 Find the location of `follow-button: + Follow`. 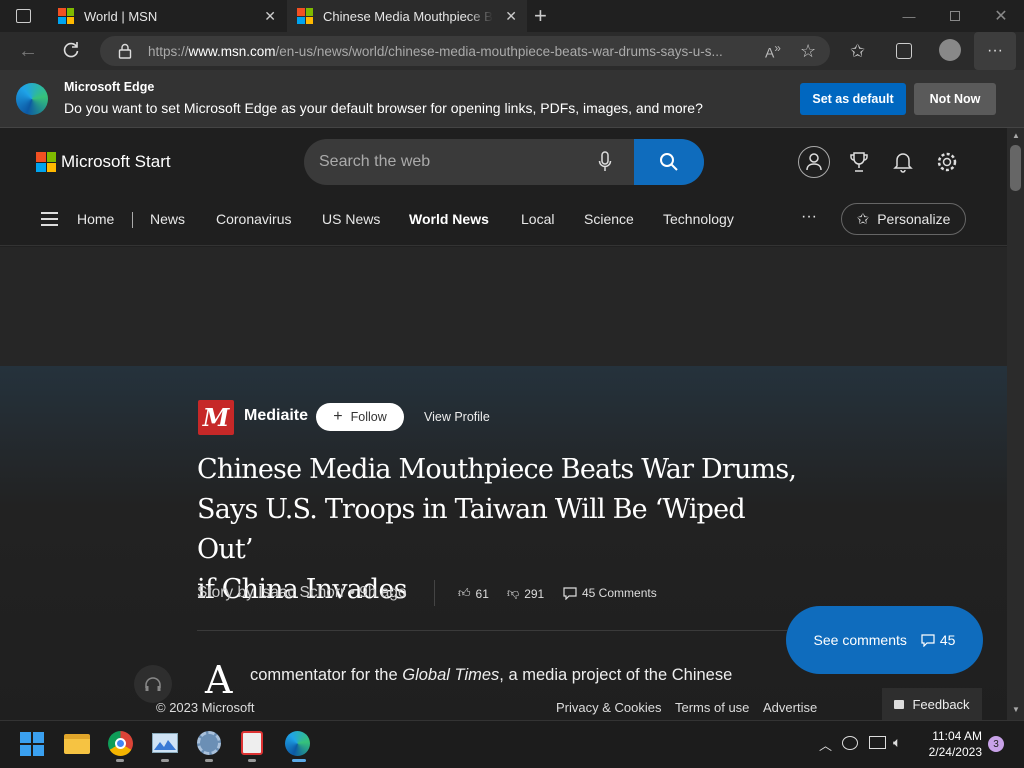

follow-button: + Follow is located at coordinates (360, 417).